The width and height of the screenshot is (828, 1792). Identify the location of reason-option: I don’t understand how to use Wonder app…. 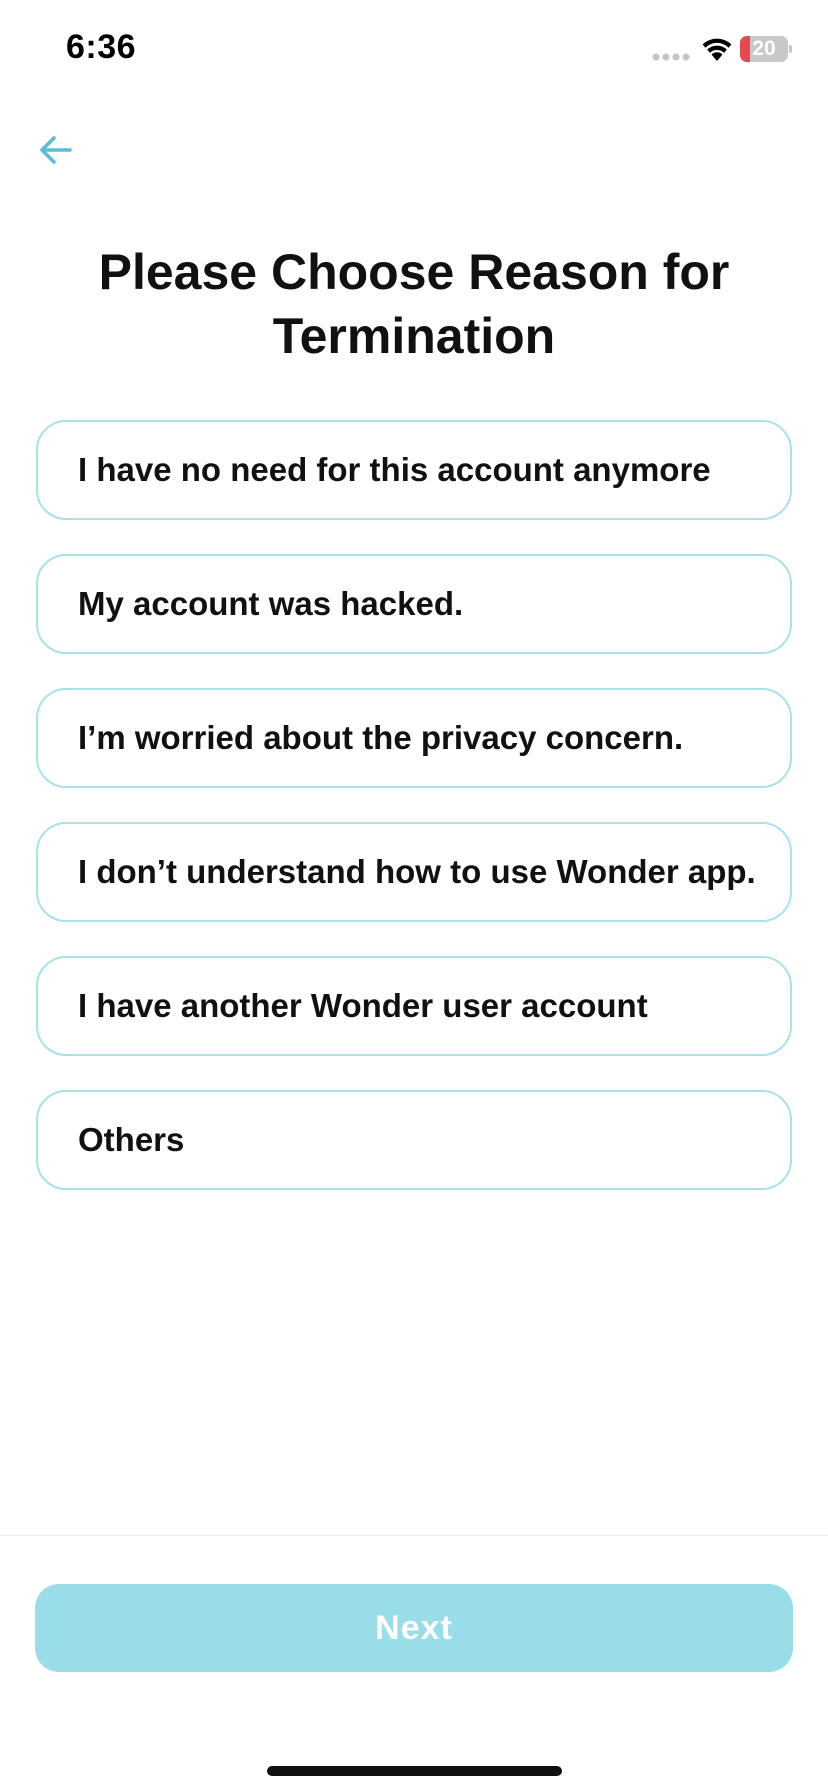
(414, 872).